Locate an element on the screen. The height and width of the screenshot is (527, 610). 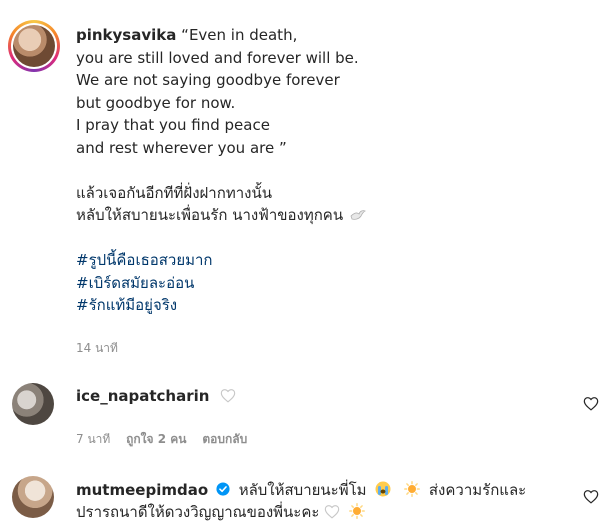
verified-badge-icon is located at coordinates (223, 489).